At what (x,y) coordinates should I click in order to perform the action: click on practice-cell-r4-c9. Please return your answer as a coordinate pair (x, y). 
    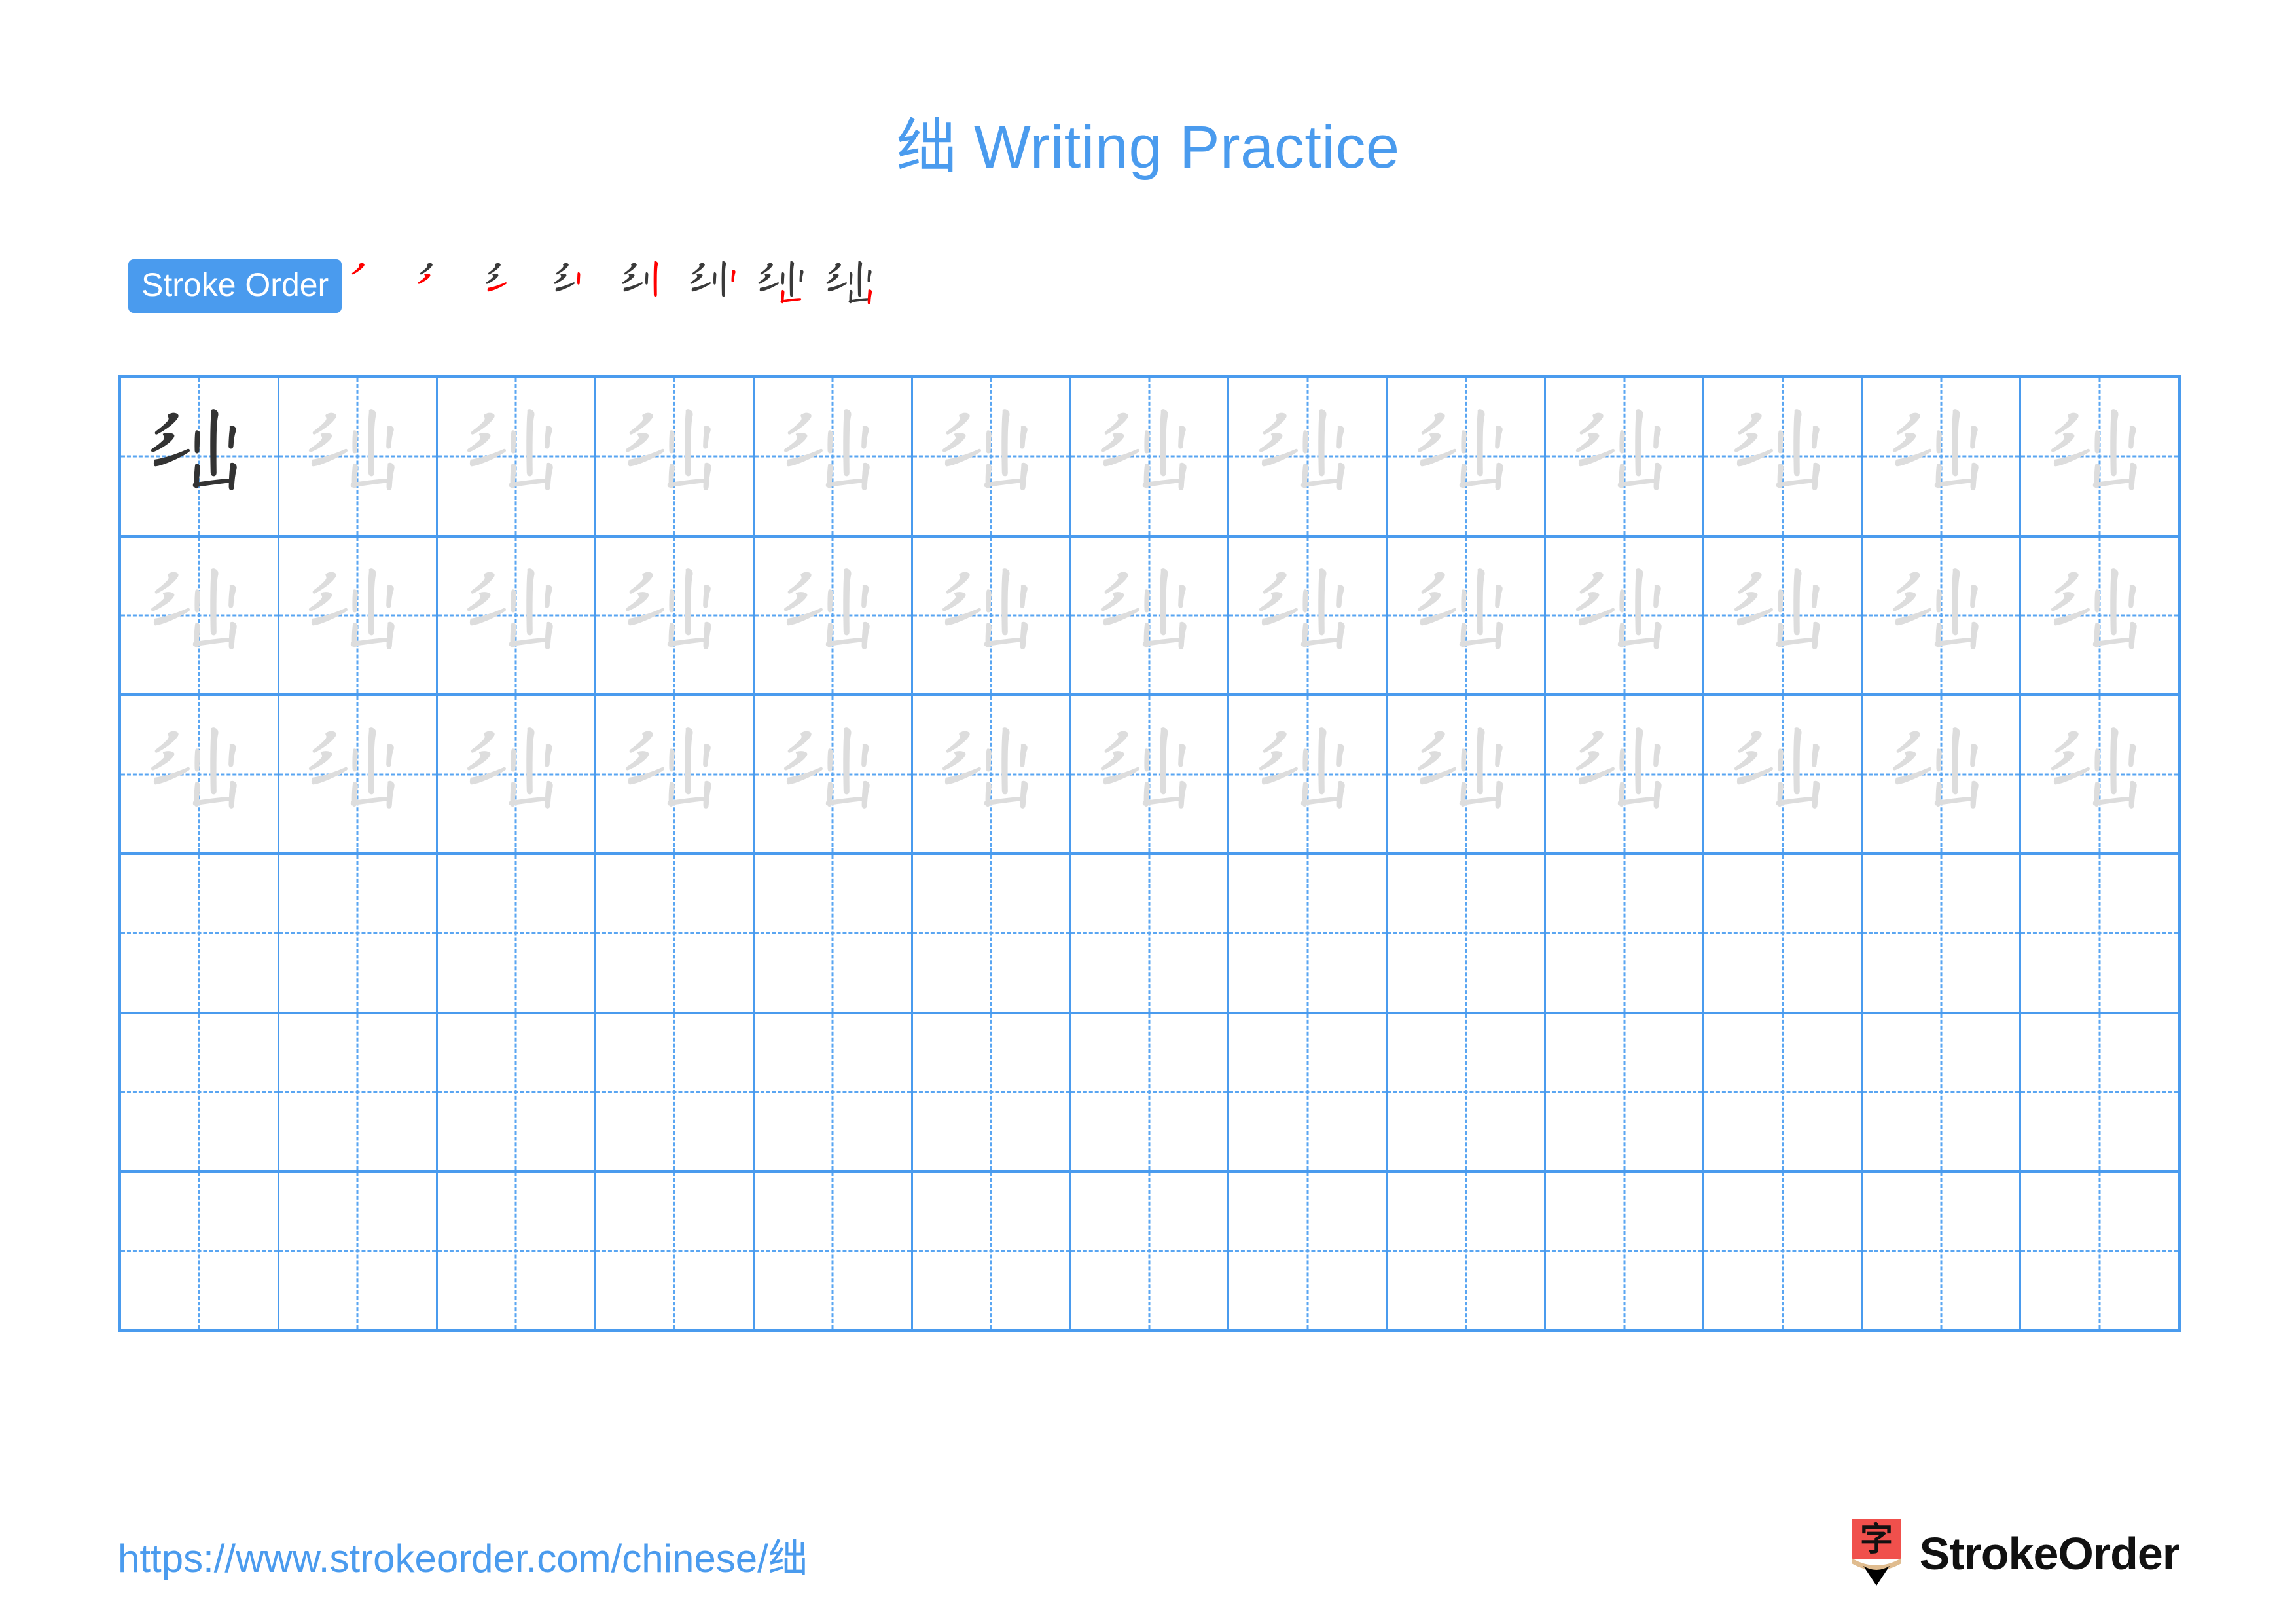
    Looking at the image, I should click on (1468, 933).